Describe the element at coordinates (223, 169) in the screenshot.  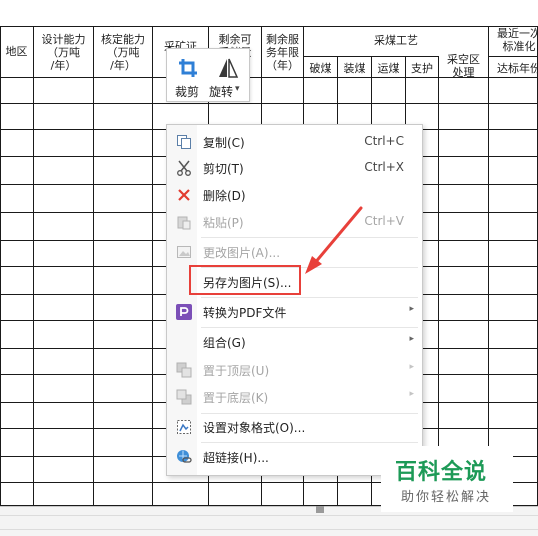
I see `menu-label: 剪切(T)` at that location.